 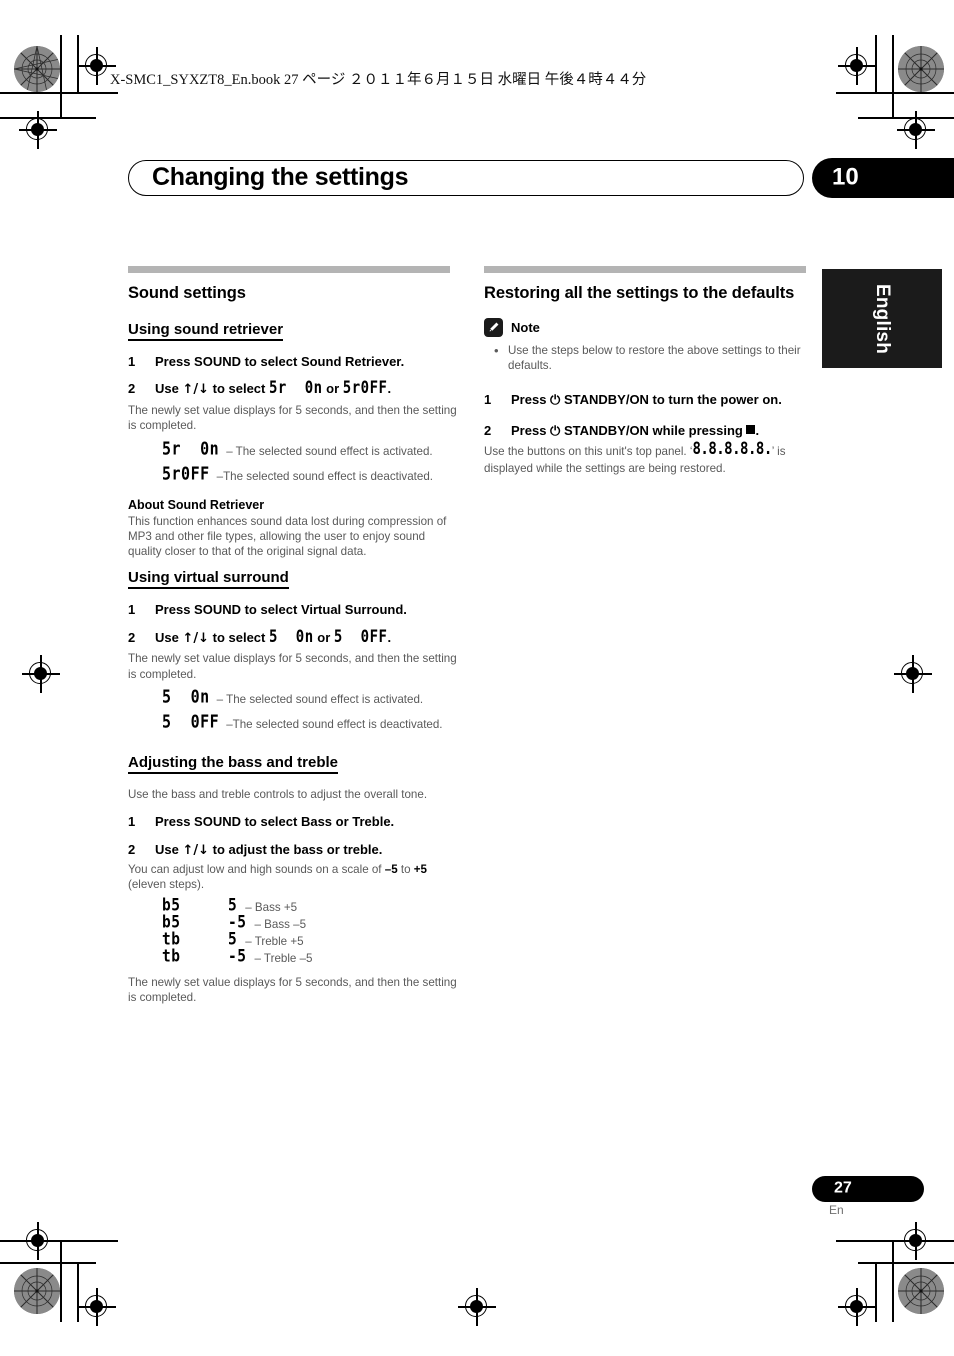 What do you see at coordinates (274, 941) in the screenshot?
I see `definition-text: – Treble +5` at bounding box center [274, 941].